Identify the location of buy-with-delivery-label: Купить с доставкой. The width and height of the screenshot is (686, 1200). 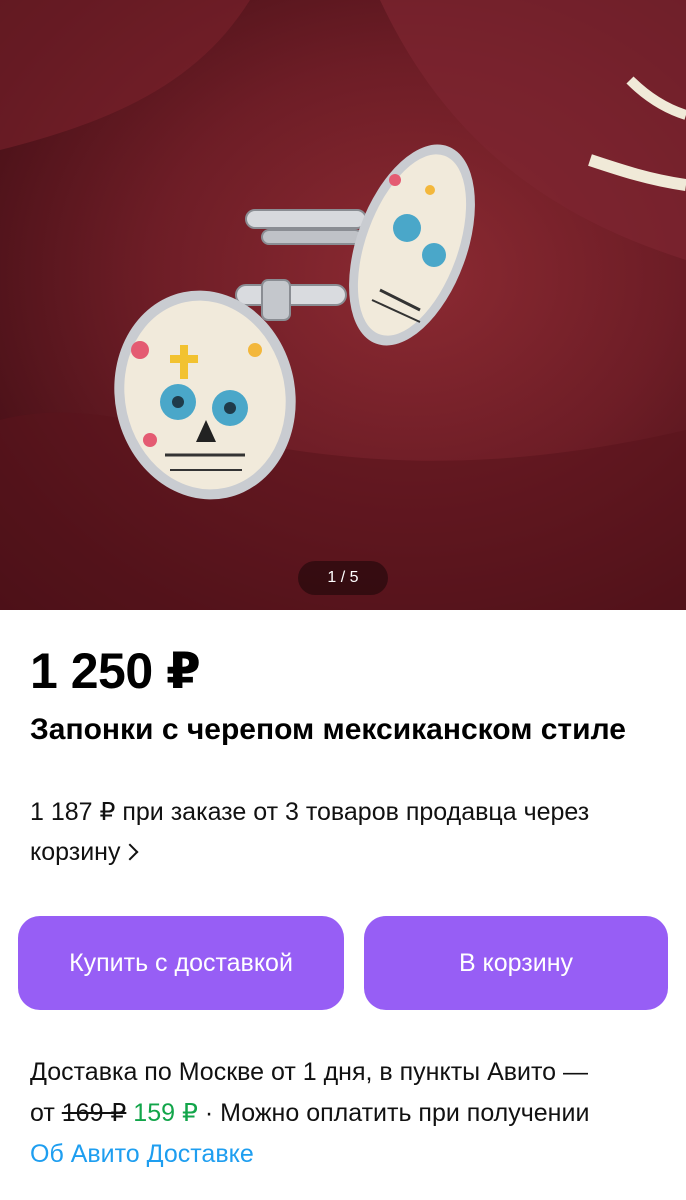
(181, 962).